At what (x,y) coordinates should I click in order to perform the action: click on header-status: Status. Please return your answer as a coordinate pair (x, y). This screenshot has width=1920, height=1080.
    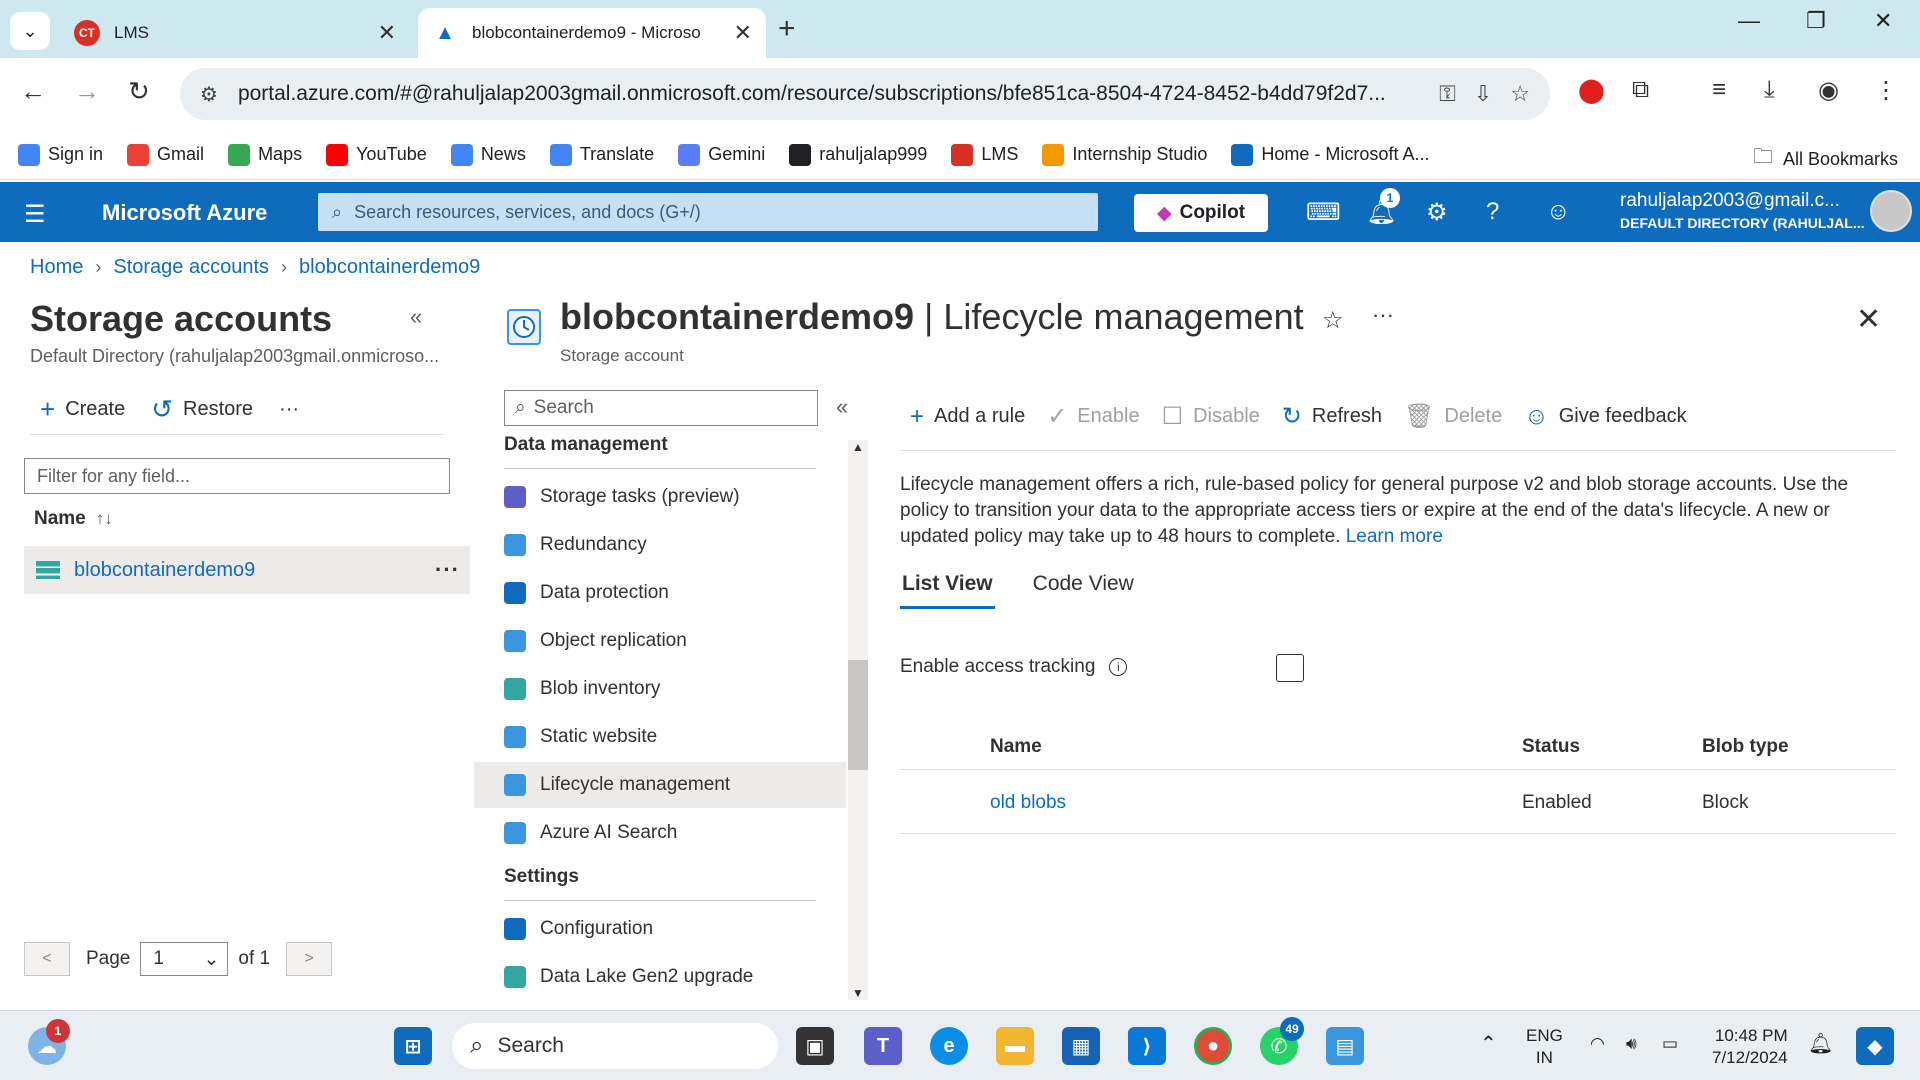
    Looking at the image, I should click on (1551, 746).